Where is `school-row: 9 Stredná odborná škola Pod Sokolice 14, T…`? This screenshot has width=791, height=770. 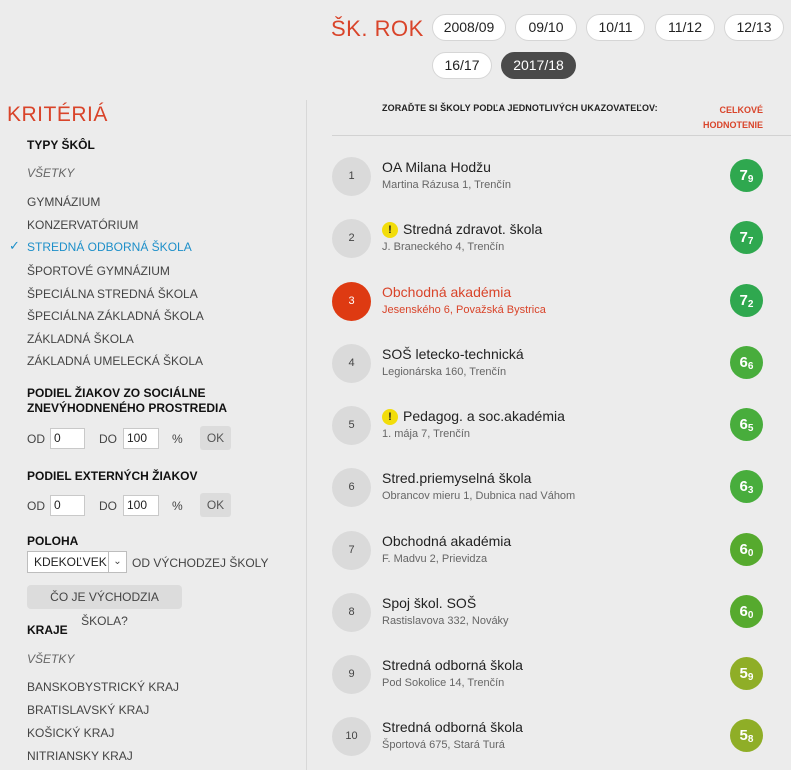 school-row: 9 Stredná odborná škola Pod Sokolice 14, T… is located at coordinates (561, 685).